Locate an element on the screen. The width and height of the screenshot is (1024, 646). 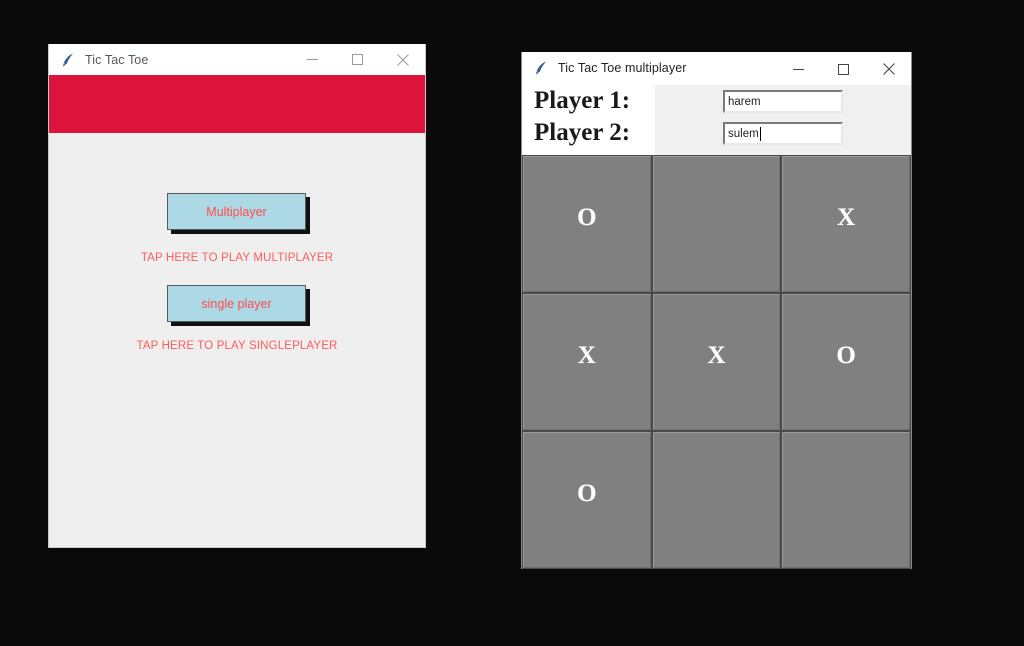
titlebar-multi: Tic Tac Toe multiplayer is located at coordinates (716, 68).